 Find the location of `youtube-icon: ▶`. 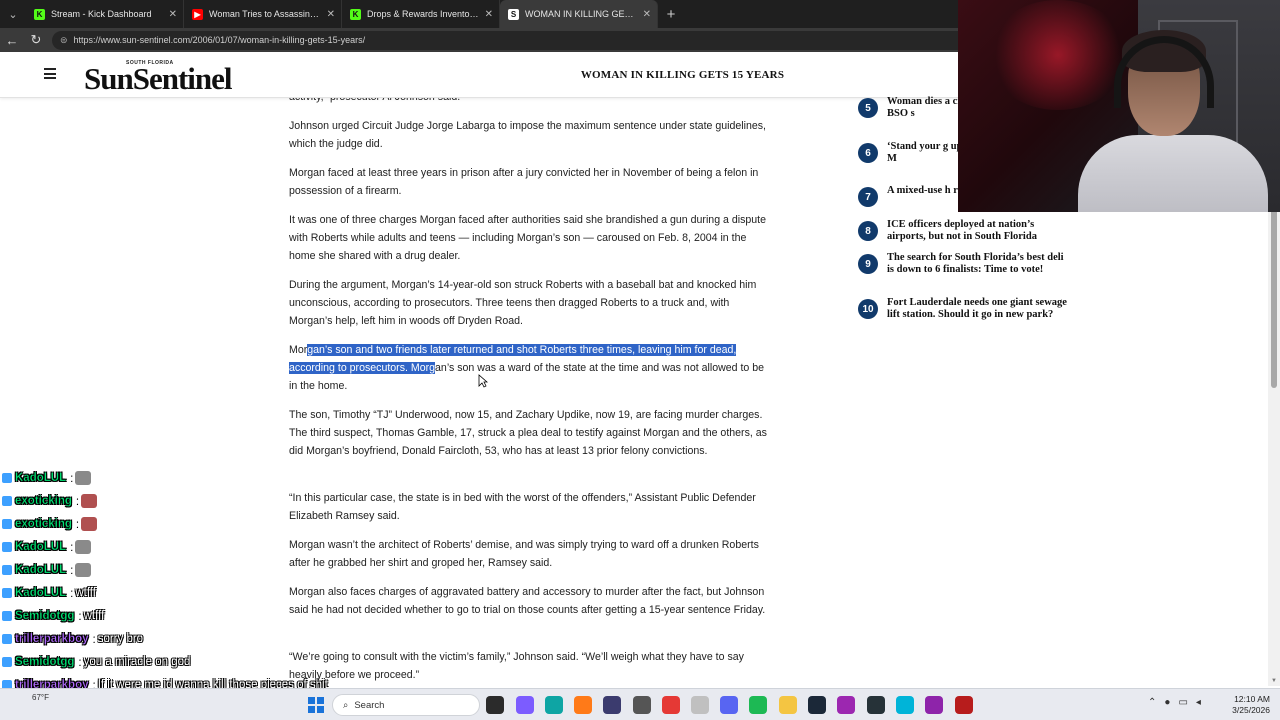

youtube-icon: ▶ is located at coordinates (197, 14).